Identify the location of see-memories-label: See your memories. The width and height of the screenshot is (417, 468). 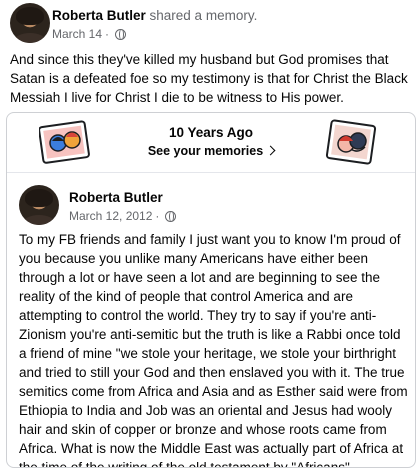
(205, 151).